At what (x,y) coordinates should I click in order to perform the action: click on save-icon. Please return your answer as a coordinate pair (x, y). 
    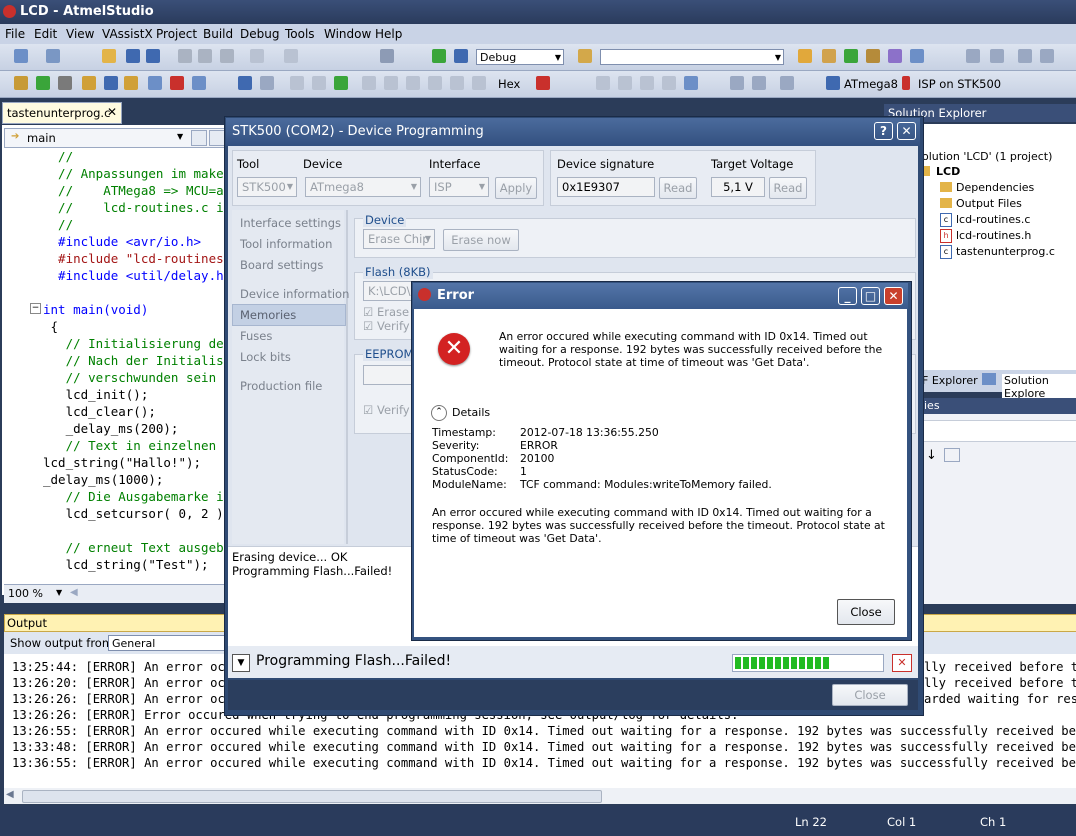
    Looking at the image, I should click on (133, 56).